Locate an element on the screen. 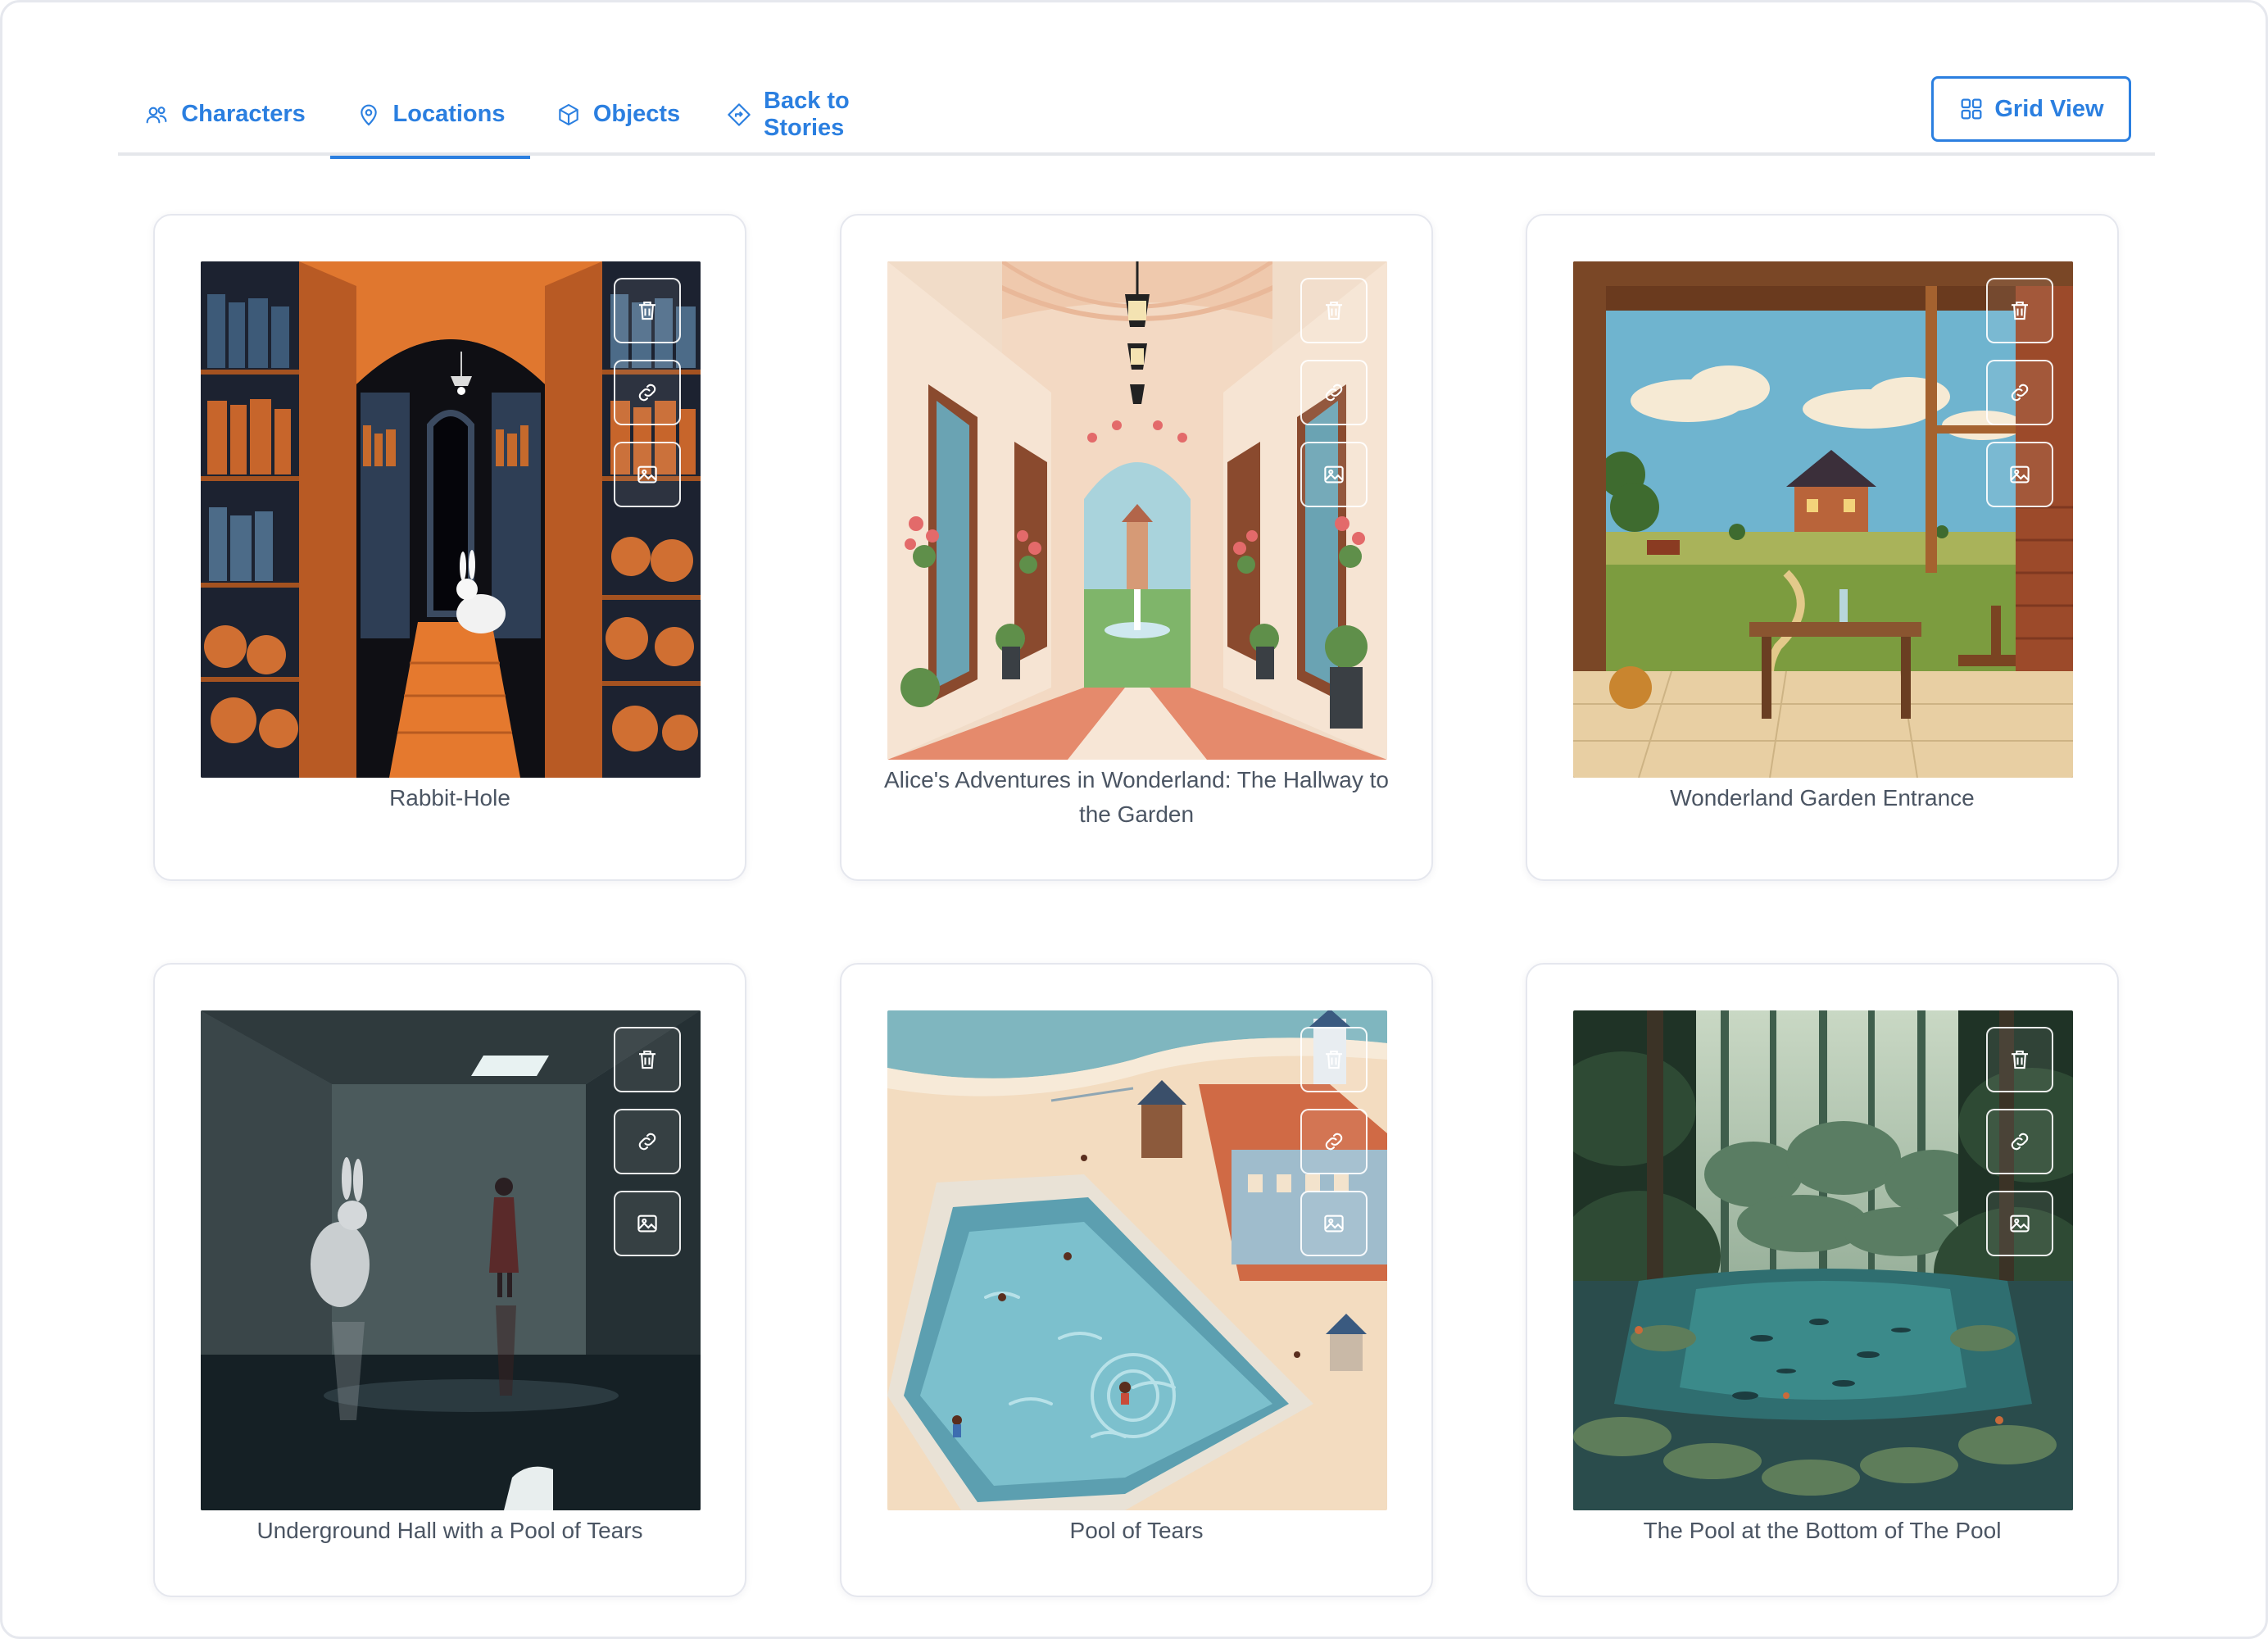 This screenshot has width=2268, height=1639. location-title: Wonderland Garden Entrance is located at coordinates (1822, 798).